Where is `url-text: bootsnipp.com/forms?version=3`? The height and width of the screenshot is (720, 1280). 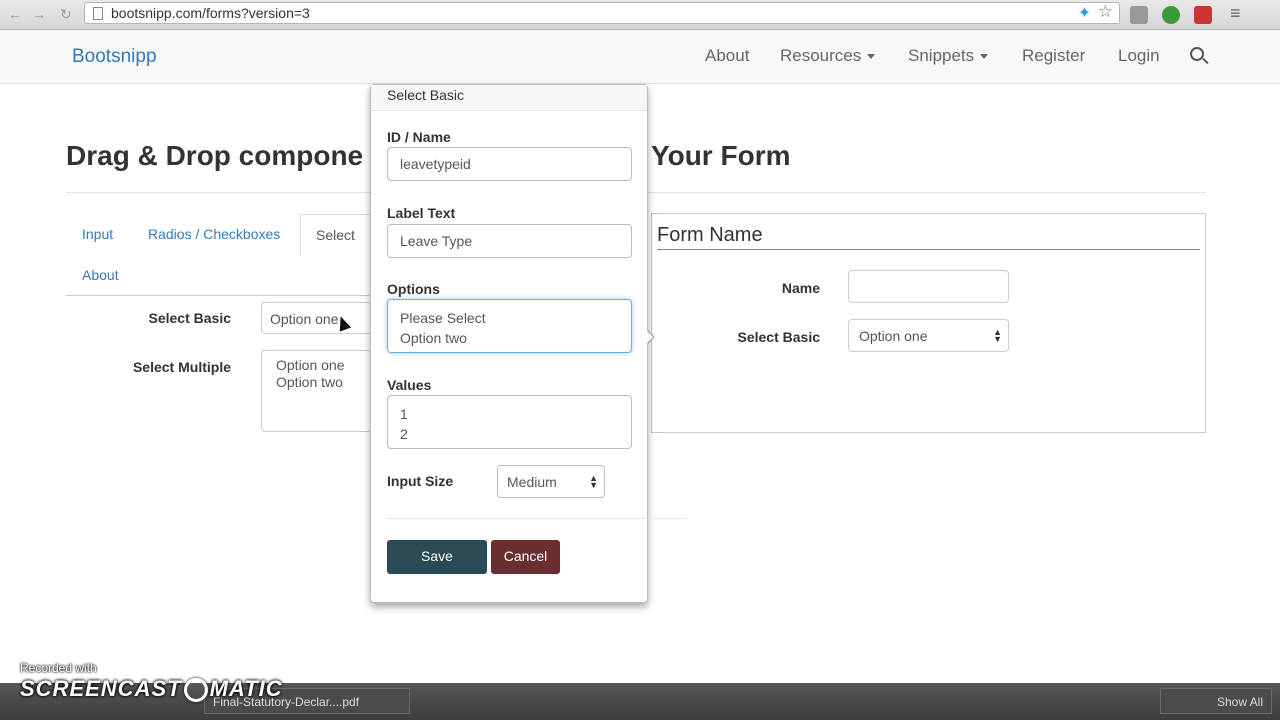 url-text: bootsnipp.com/forms?version=3 is located at coordinates (210, 13).